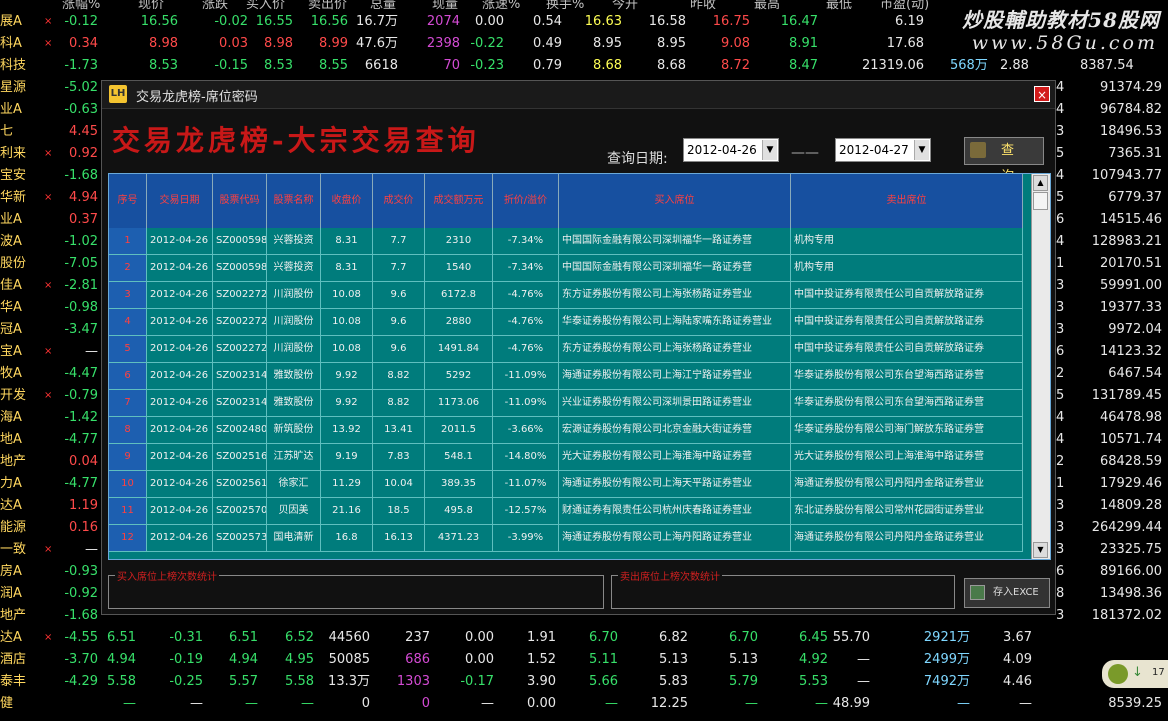 Image resolution: width=1168 pixels, height=721 pixels. What do you see at coordinates (1135, 197) in the screenshot?
I see `market-cap-value: 6779.37` at bounding box center [1135, 197].